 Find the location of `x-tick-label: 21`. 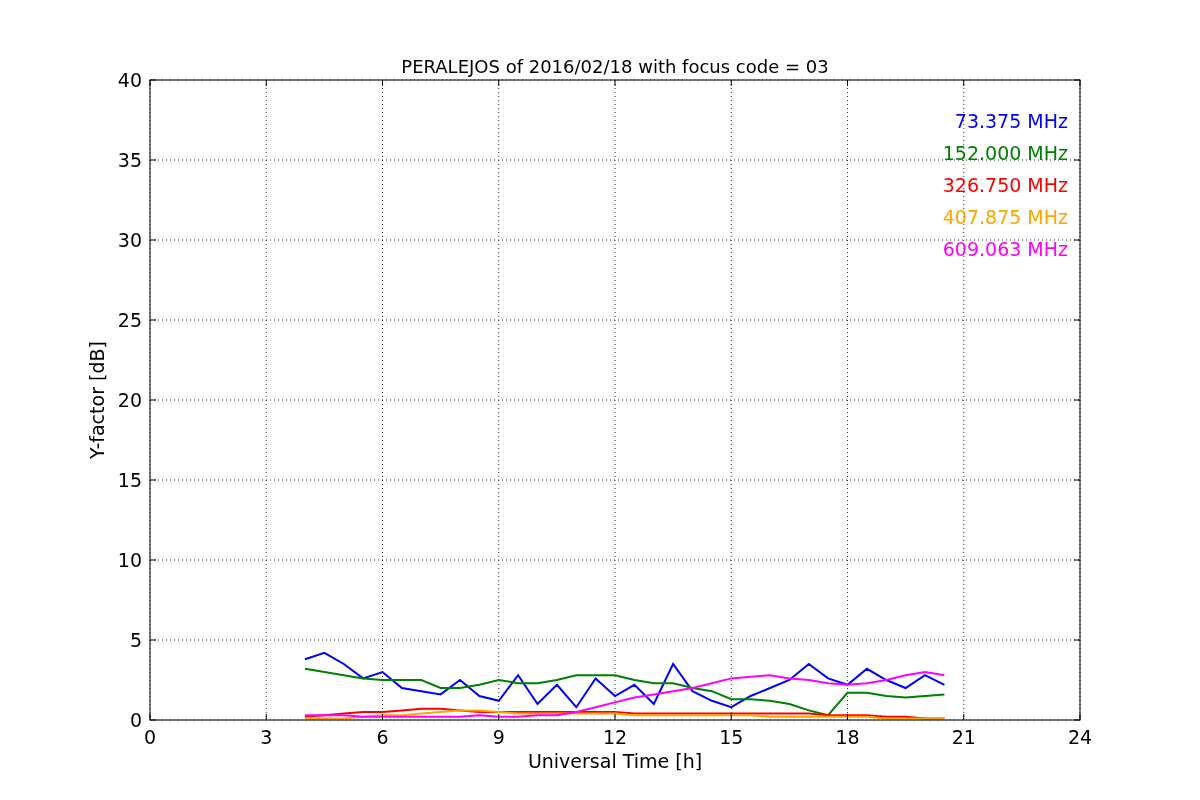

x-tick-label: 21 is located at coordinates (963, 737).